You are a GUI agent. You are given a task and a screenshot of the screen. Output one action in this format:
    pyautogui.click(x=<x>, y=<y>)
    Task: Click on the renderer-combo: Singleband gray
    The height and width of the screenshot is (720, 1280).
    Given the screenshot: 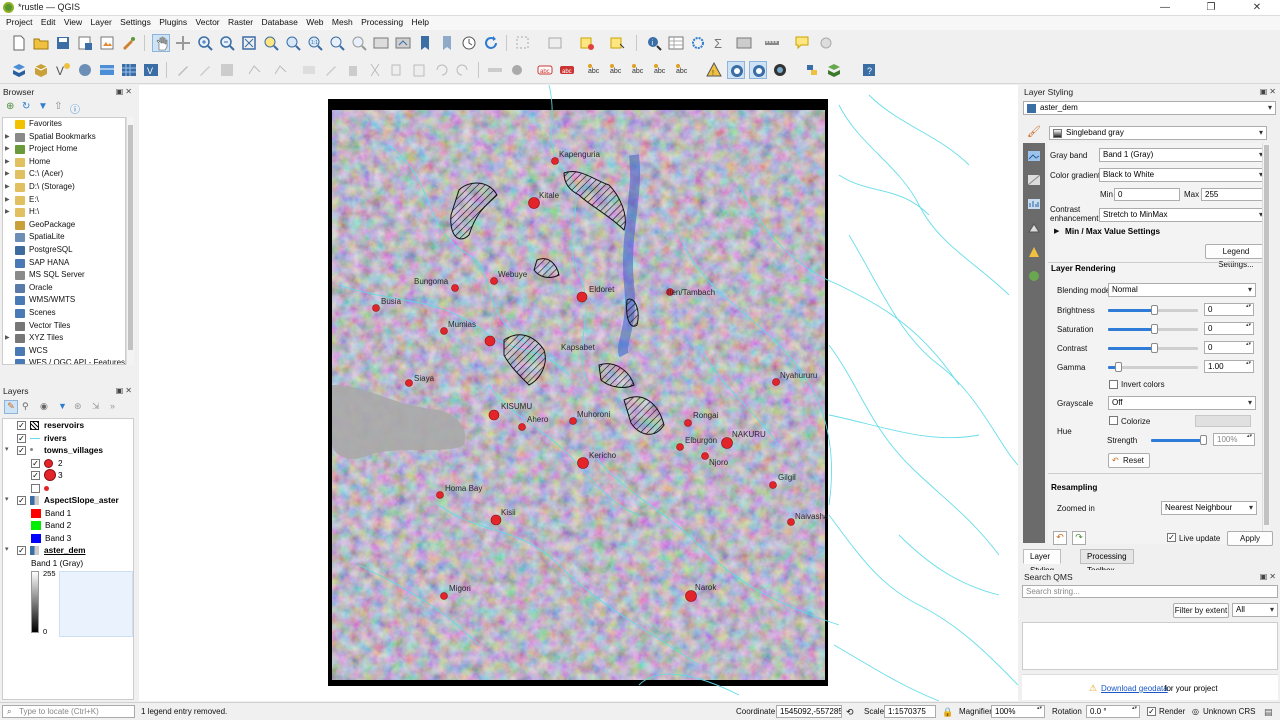 What is the action you would take?
    pyautogui.click(x=1158, y=133)
    